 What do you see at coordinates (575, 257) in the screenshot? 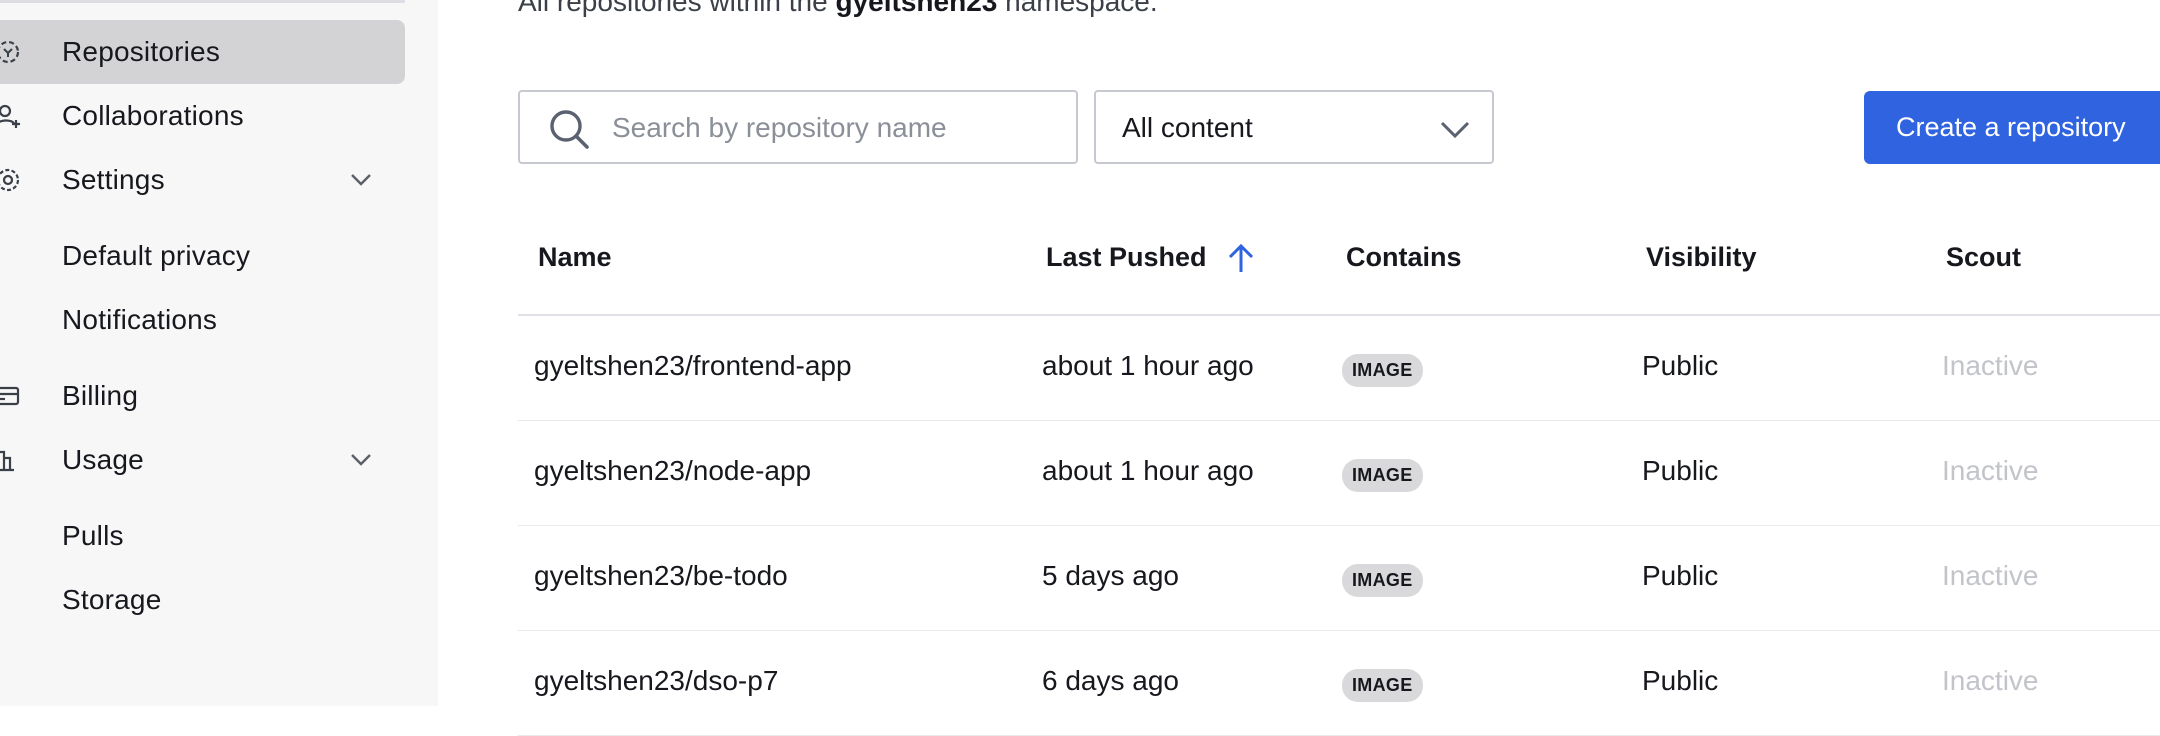
I see `column-header-name: Name` at bounding box center [575, 257].